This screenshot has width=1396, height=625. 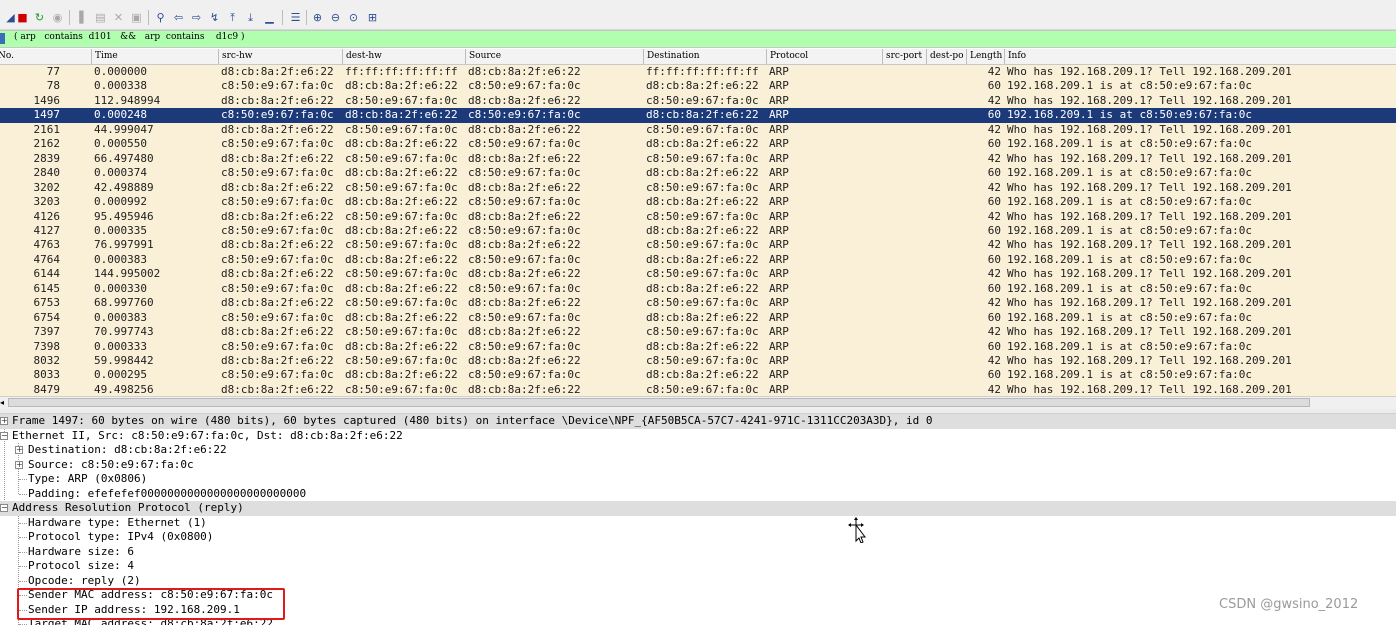 What do you see at coordinates (698, 465) in the screenshot?
I see `detail-eth-source: + Source: c8:50:e9:67:fa:0c` at bounding box center [698, 465].